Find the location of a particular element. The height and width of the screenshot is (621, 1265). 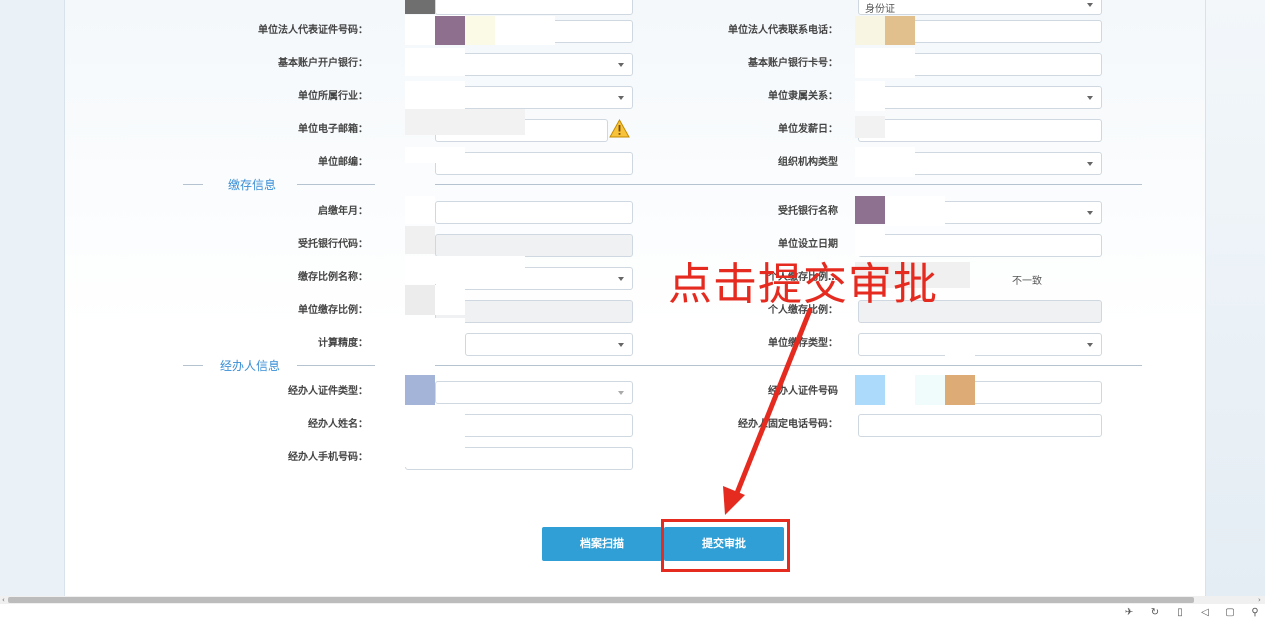

archive-scan-button: 档案扫描 is located at coordinates (602, 544).